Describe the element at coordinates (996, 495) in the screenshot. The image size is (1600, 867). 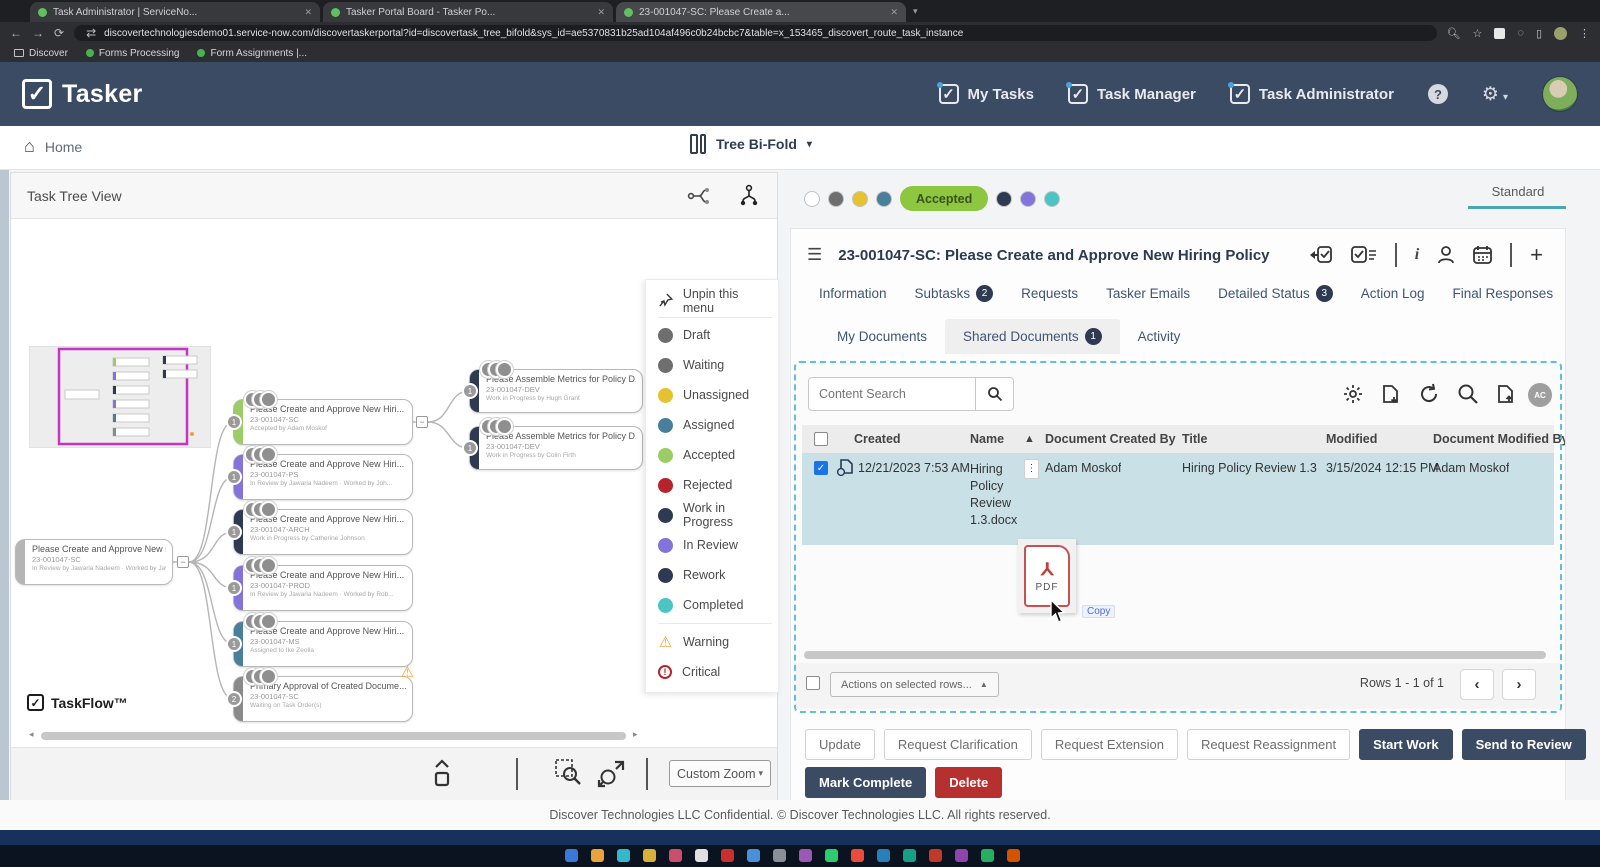
I see `cell-name-link: Hiring Policy Review 1.3.docx` at that location.